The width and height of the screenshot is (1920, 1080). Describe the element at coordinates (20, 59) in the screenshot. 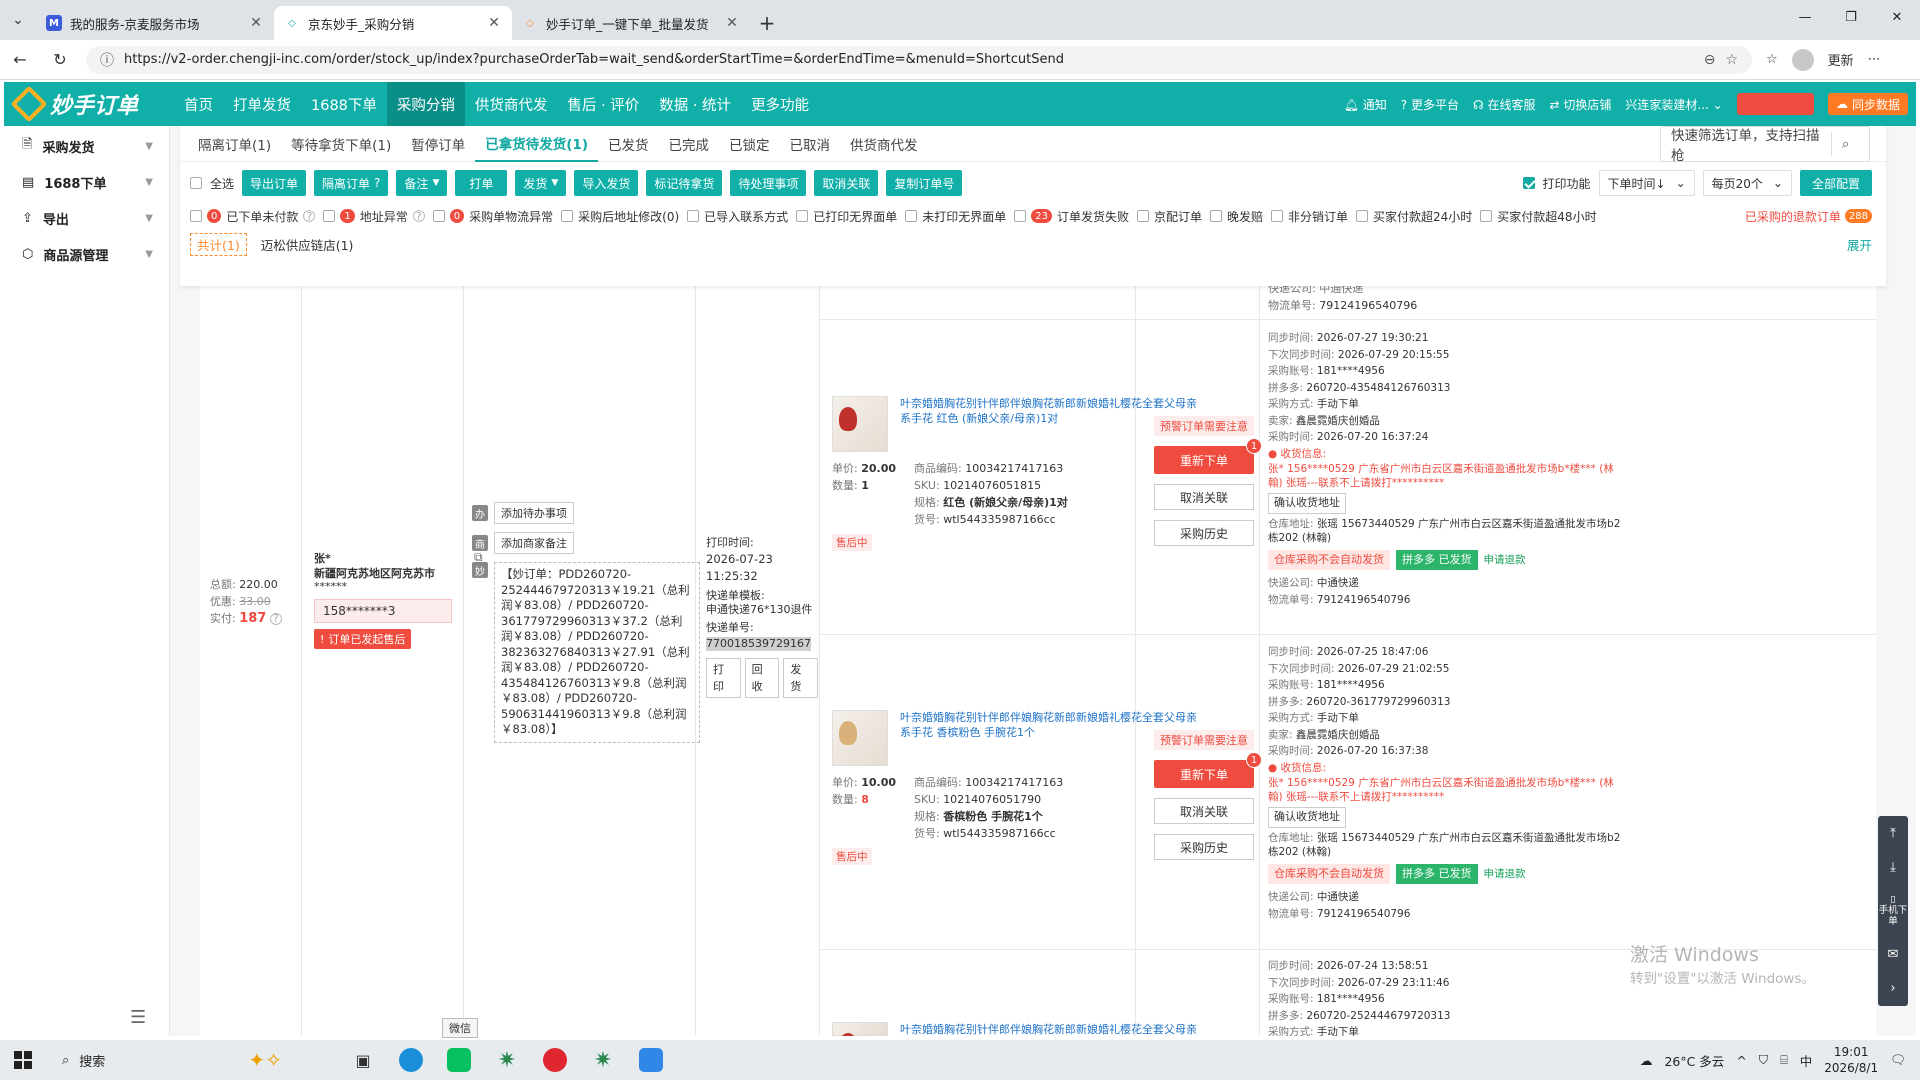

I see `back-arrow-icon: ←` at that location.